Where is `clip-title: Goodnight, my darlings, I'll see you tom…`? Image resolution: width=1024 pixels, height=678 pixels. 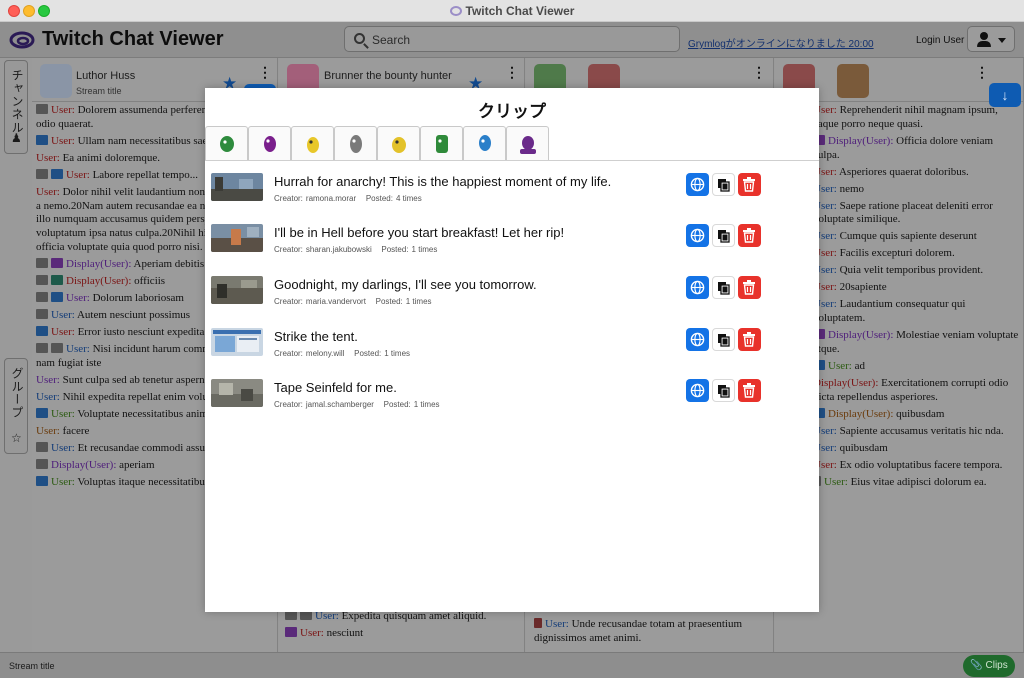 clip-title: Goodnight, my darlings, I'll see you tom… is located at coordinates (405, 284).